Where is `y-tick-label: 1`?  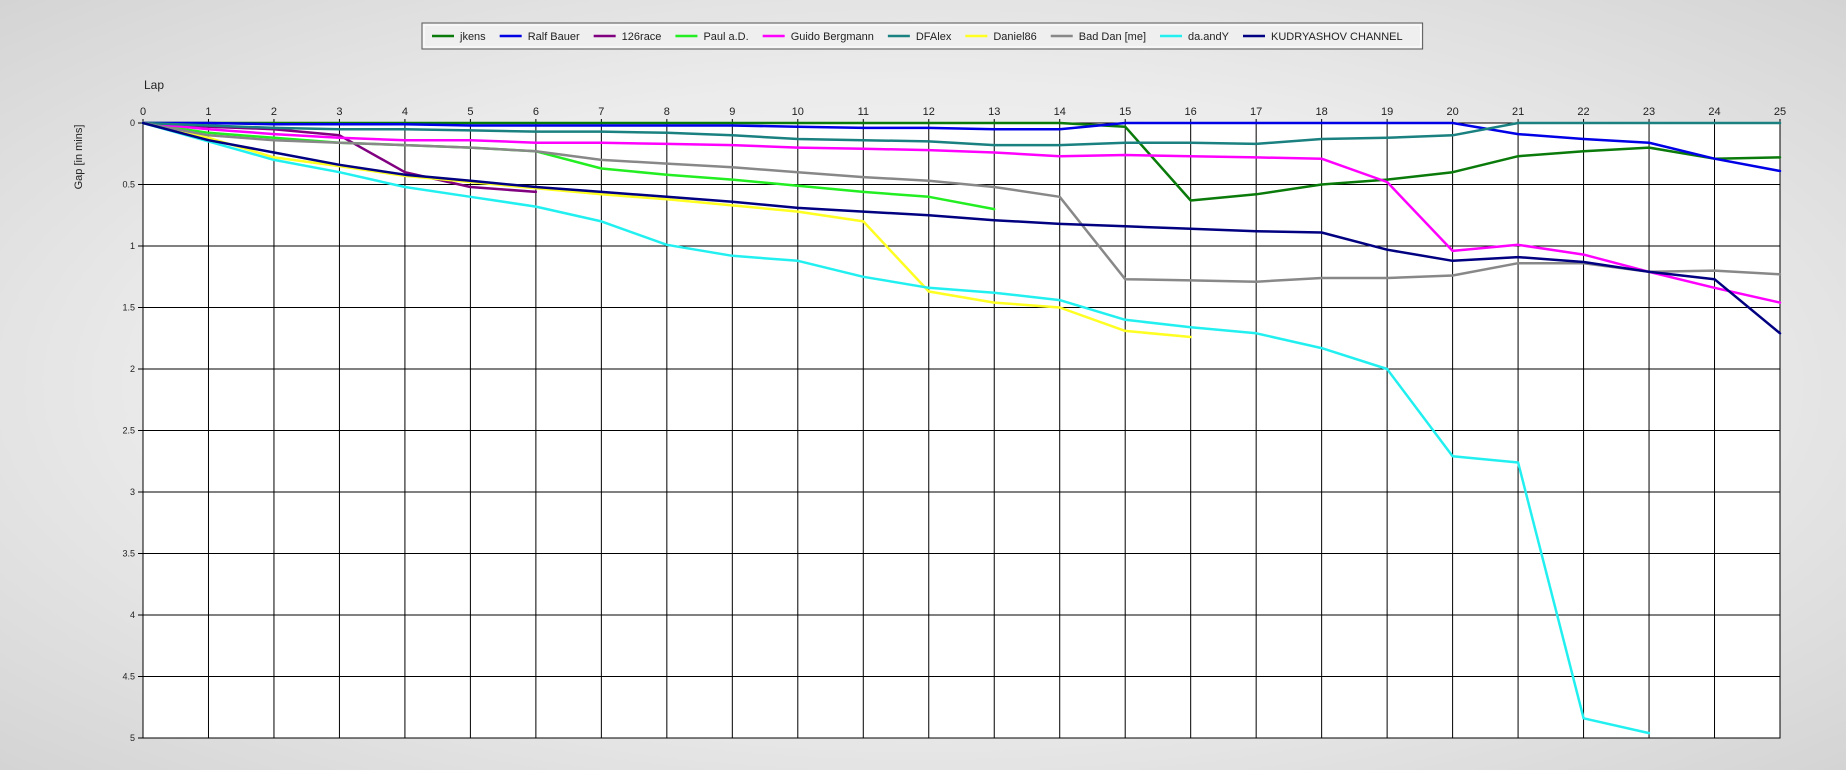 y-tick-label: 1 is located at coordinates (132, 246).